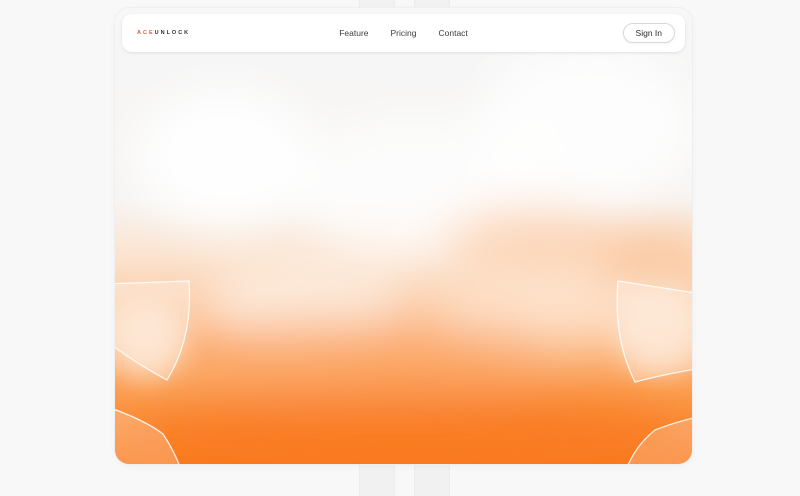 The width and height of the screenshot is (800, 496). I want to click on nav-link-contact: Contact, so click(452, 33).